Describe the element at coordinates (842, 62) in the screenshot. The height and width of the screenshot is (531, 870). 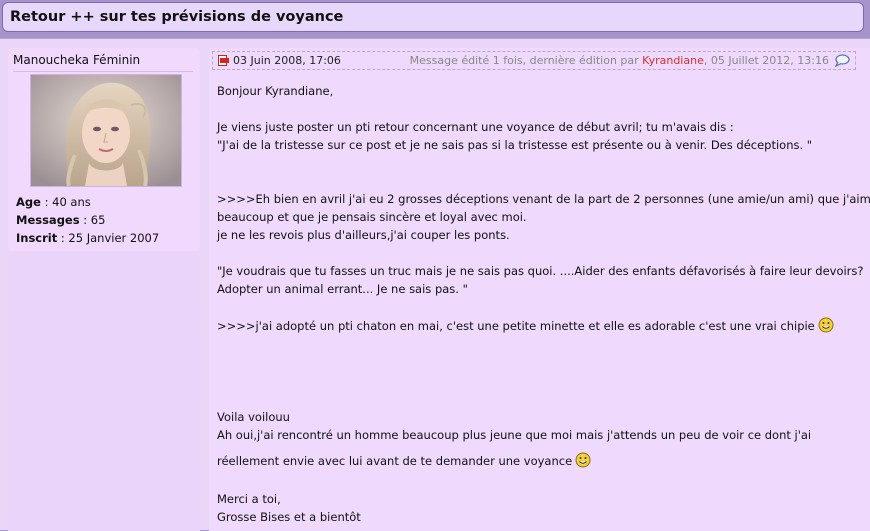
I see `quote-bubble-icon` at that location.